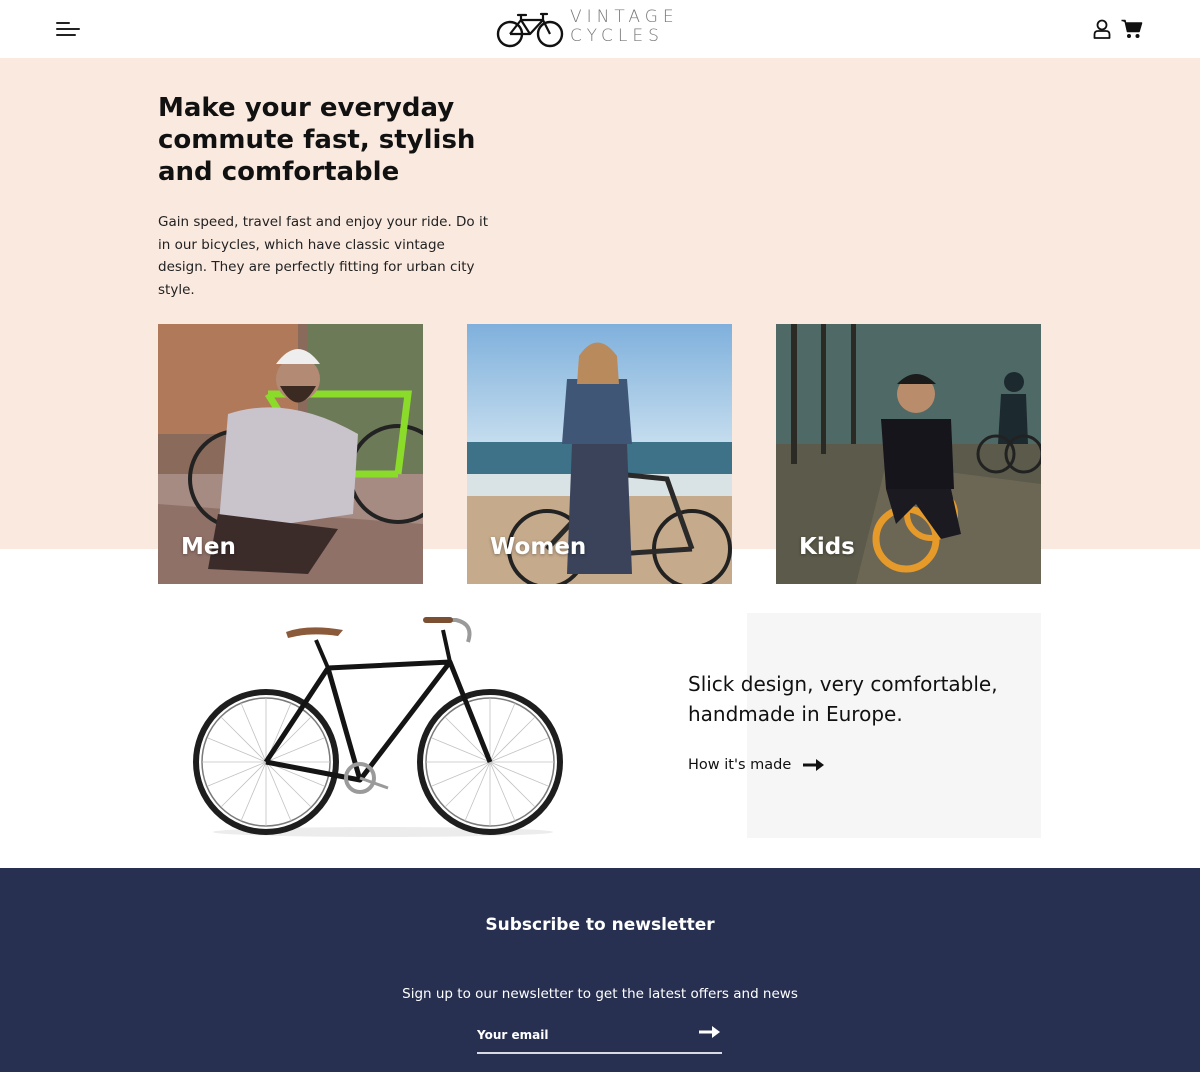 The width and height of the screenshot is (1200, 1072). What do you see at coordinates (740, 765) in the screenshot?
I see `how-its-made-label: How it's made` at bounding box center [740, 765].